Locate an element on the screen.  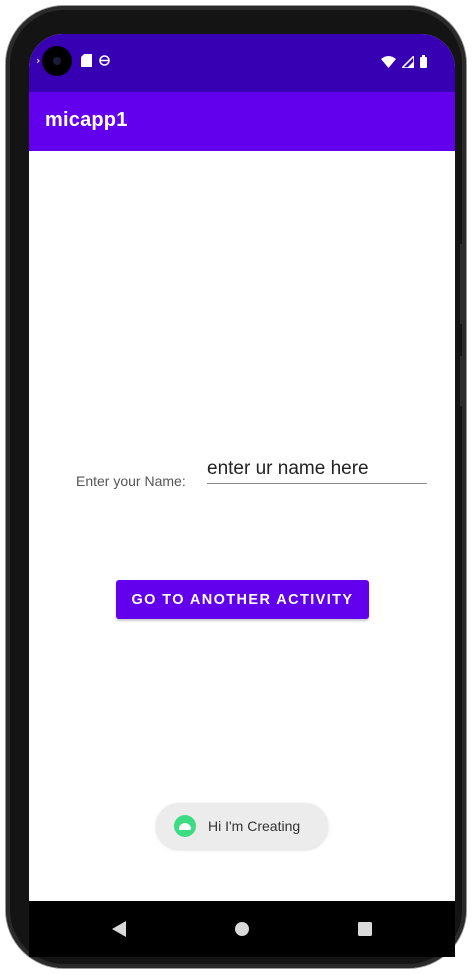
wifi-icon is located at coordinates (388, 62).